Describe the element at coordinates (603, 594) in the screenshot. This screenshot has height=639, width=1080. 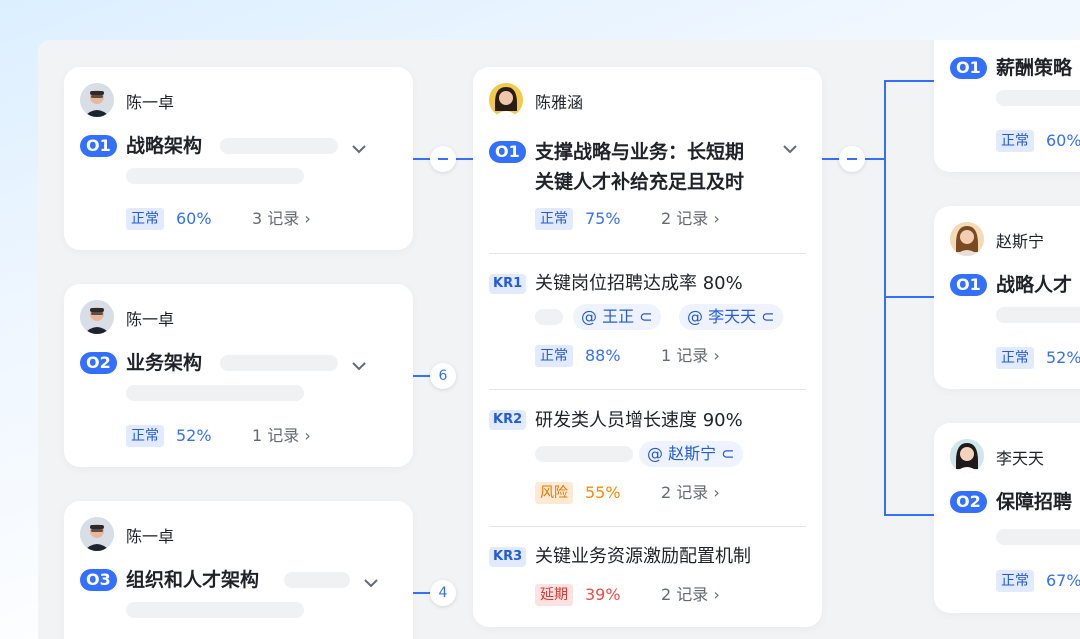
I see `progress-percent: 39%` at that location.